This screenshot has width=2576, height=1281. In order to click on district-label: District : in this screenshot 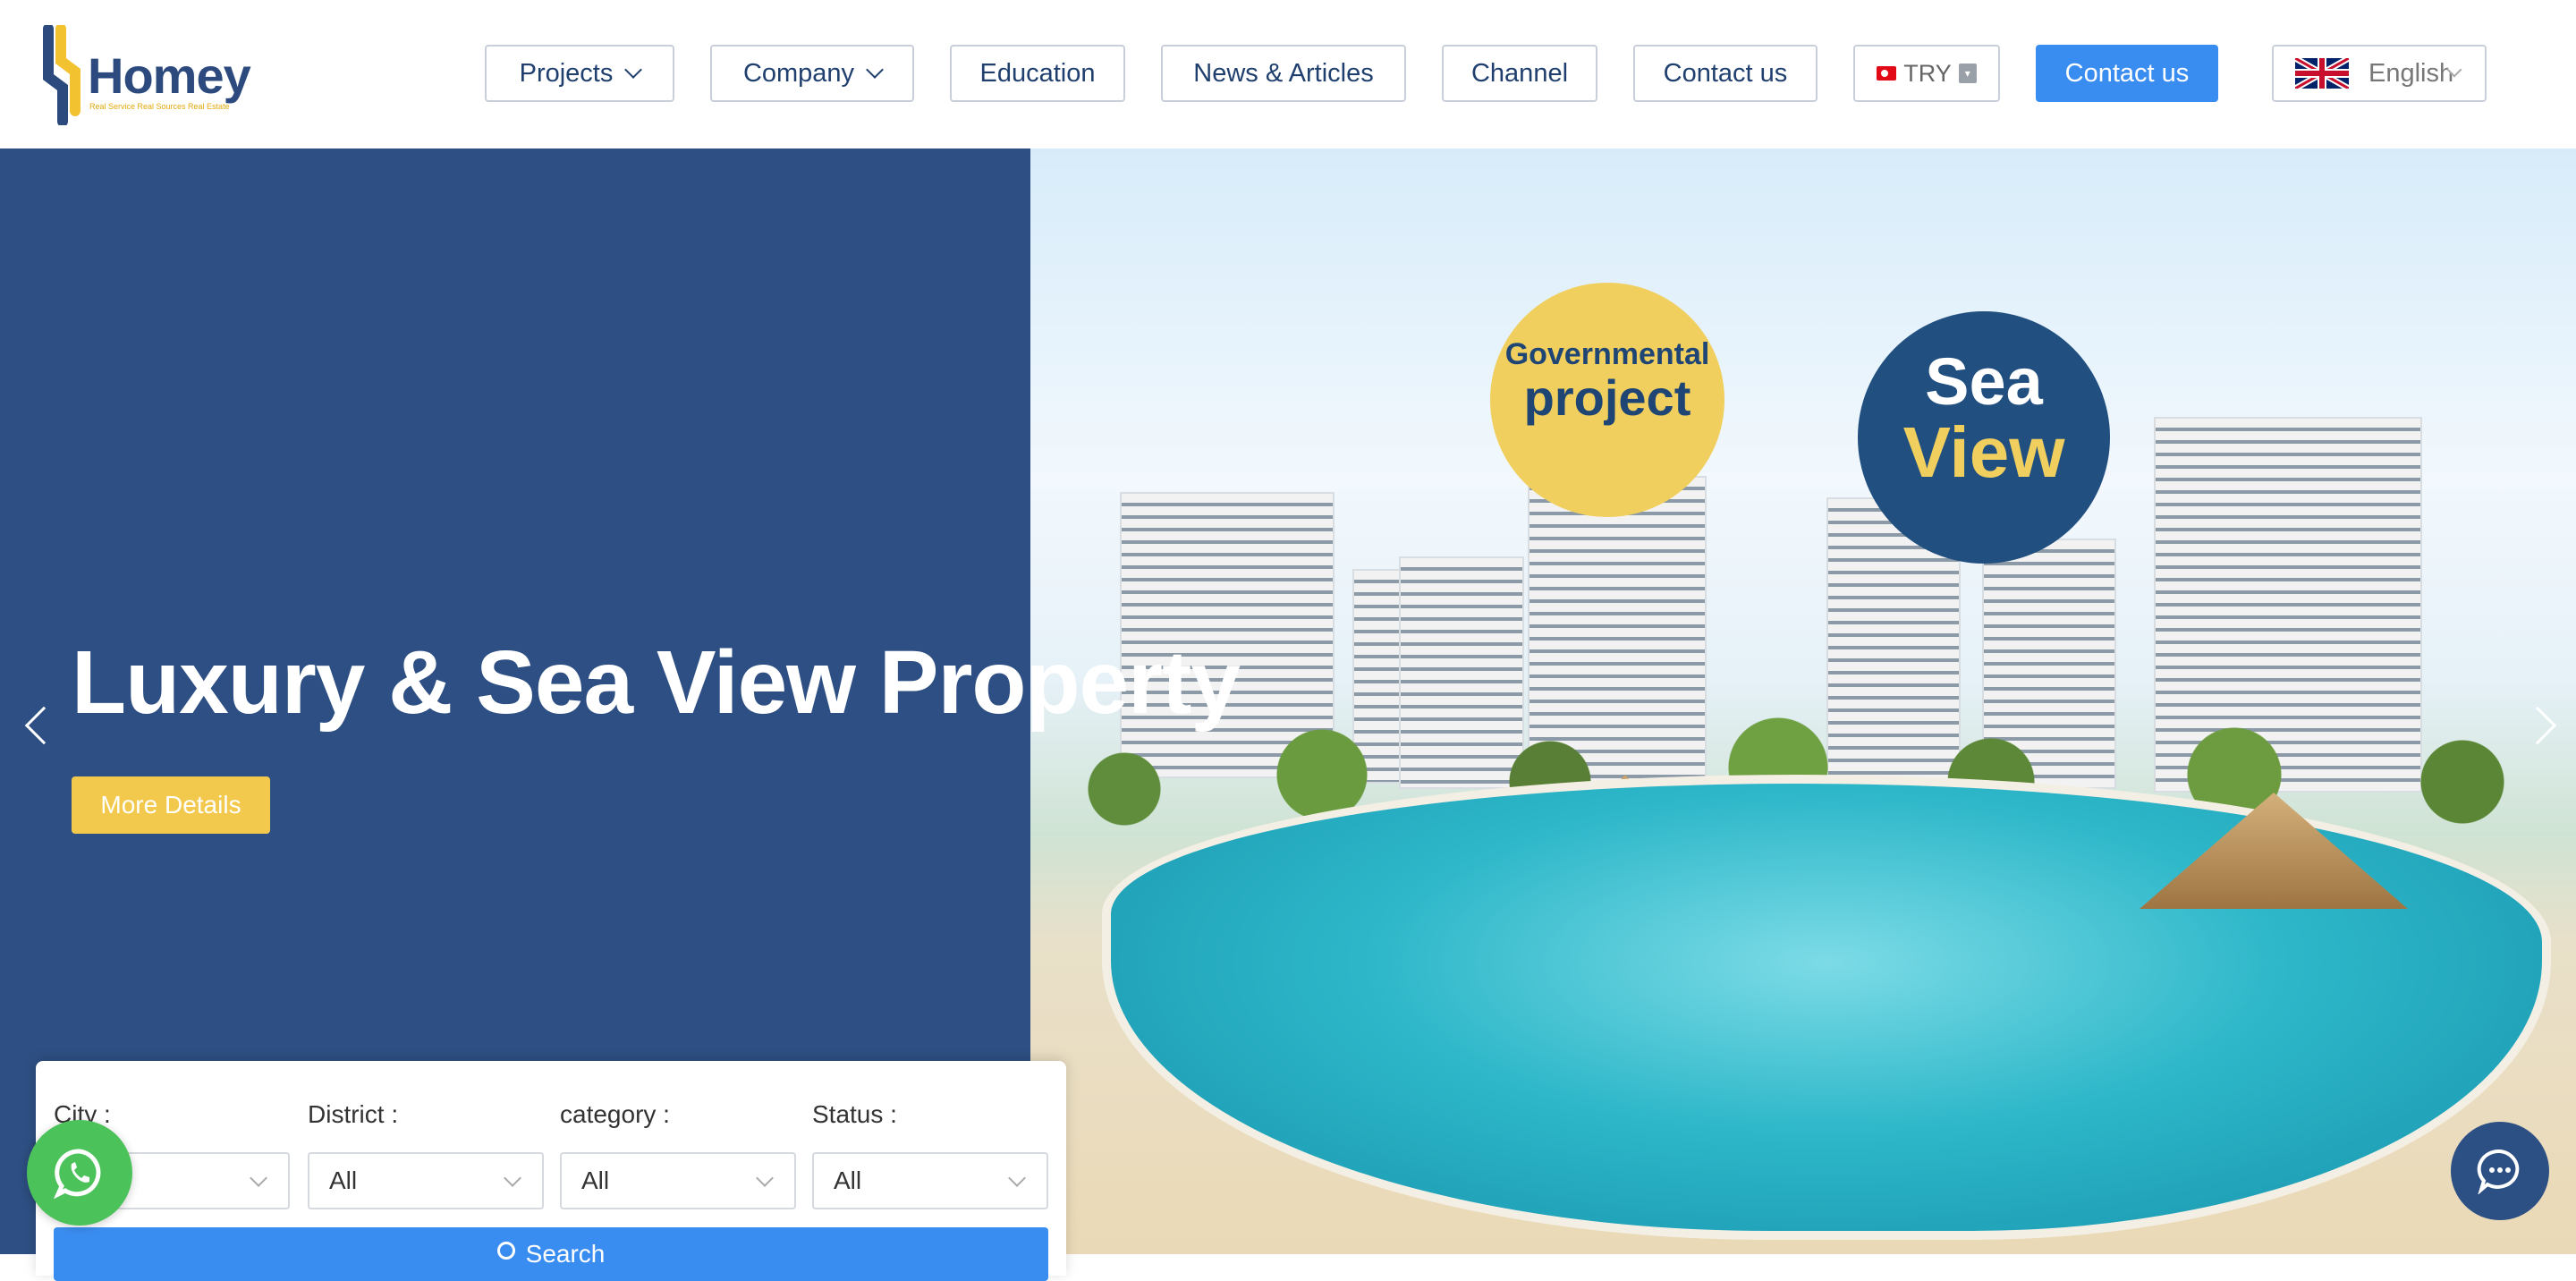, I will do `click(353, 1114)`.